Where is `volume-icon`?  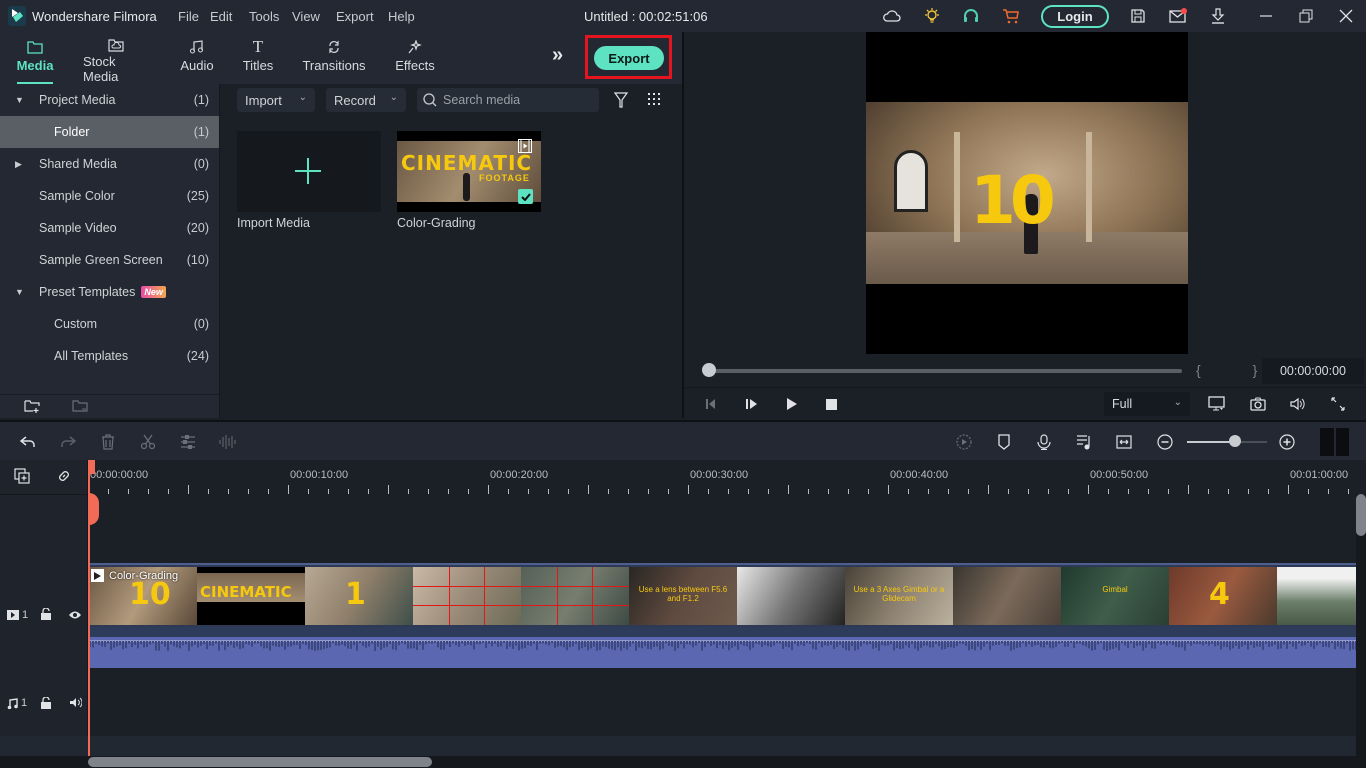
volume-icon is located at coordinates (1298, 404).